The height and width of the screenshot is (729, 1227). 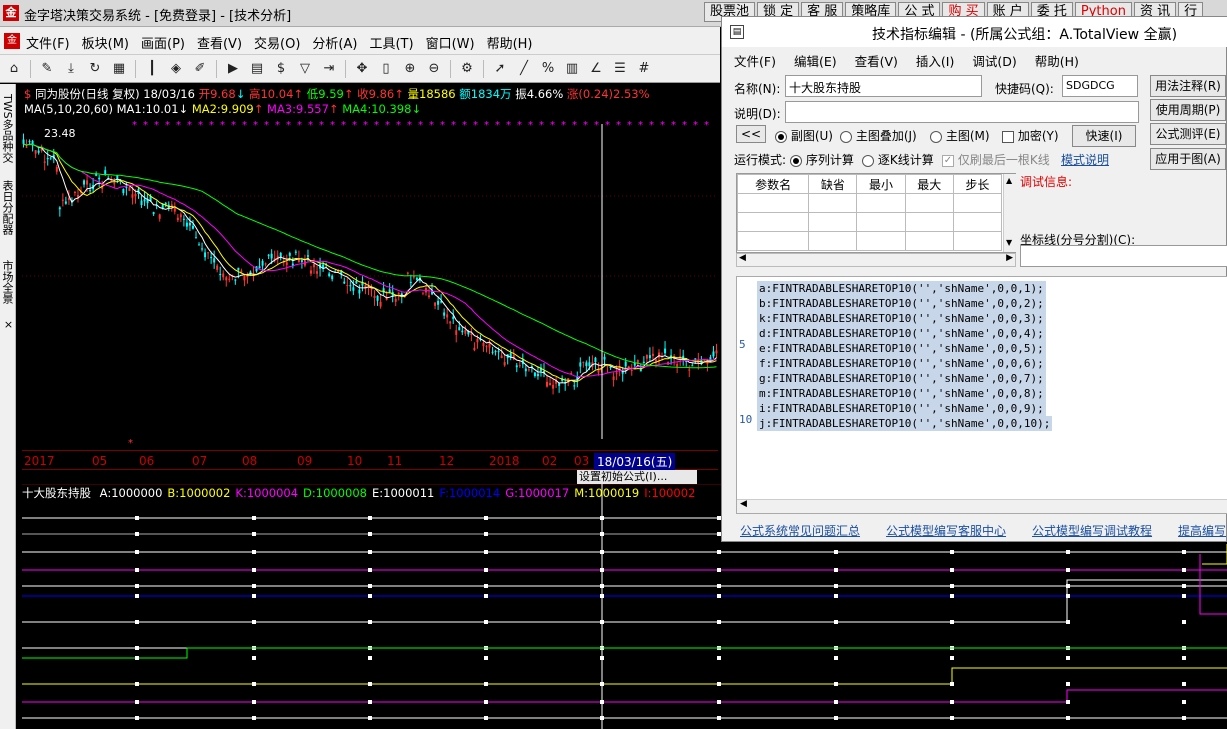 What do you see at coordinates (277, 42) in the screenshot?
I see `menu-item: 交易(O)` at bounding box center [277, 42].